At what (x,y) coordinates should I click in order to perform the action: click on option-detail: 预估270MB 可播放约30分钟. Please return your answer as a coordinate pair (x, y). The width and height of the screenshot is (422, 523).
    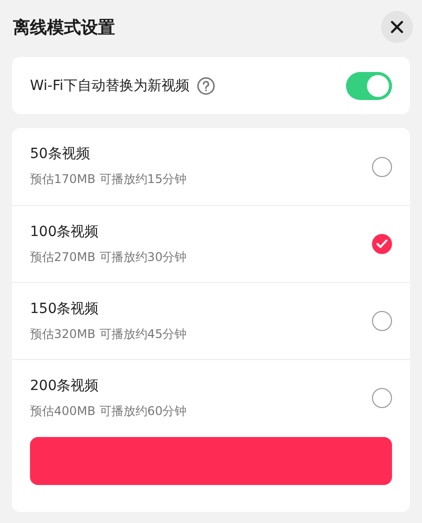
    Looking at the image, I should click on (109, 257).